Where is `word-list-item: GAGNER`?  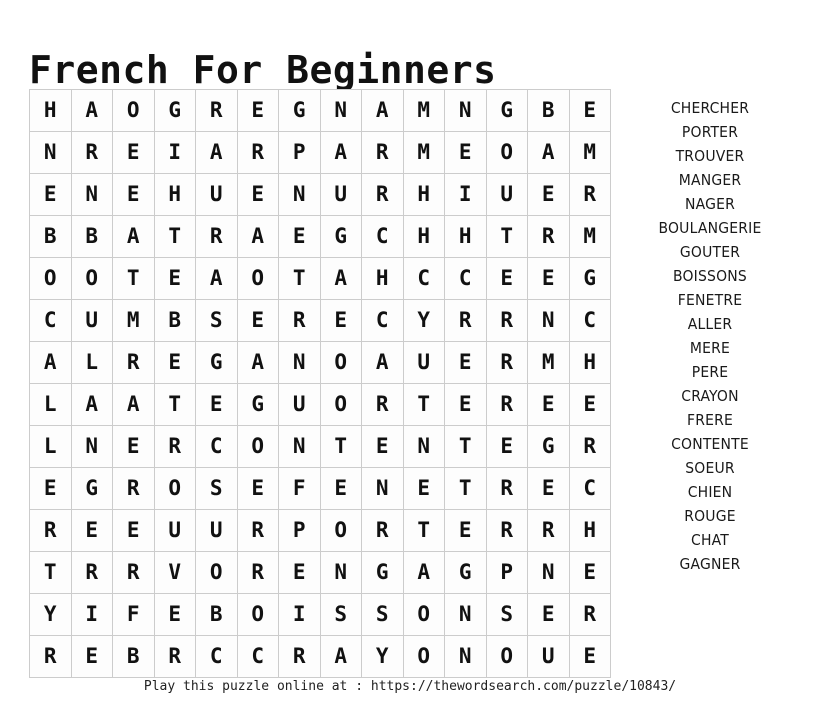
word-list-item: GAGNER is located at coordinates (710, 564).